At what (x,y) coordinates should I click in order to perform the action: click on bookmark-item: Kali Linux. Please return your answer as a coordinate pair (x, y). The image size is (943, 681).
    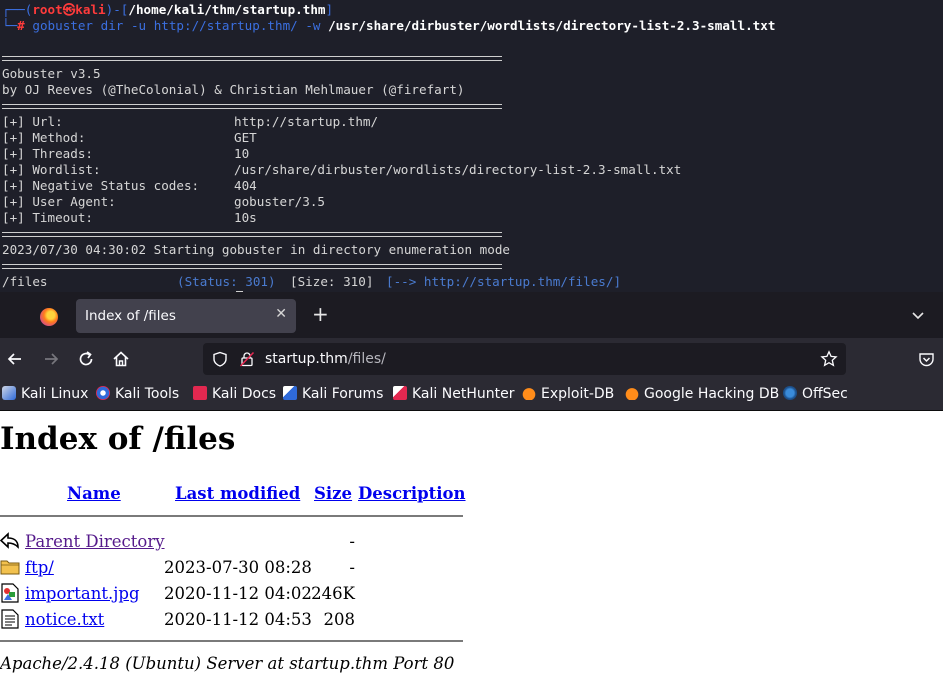
    Looking at the image, I should click on (45, 394).